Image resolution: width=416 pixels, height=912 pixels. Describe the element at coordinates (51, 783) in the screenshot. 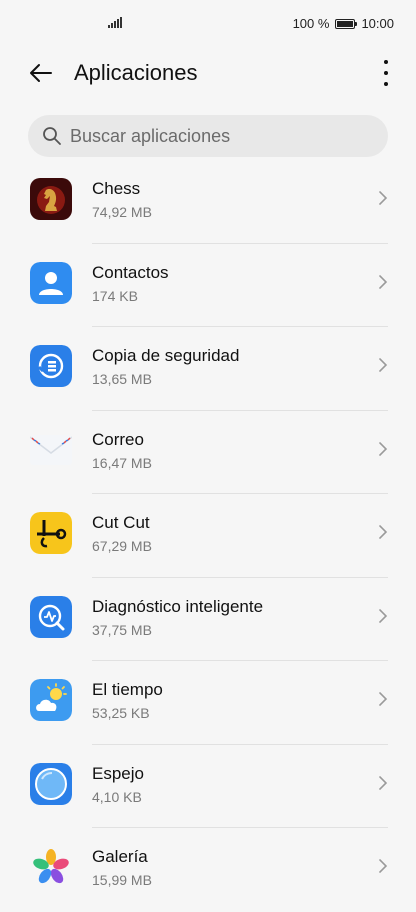

I see `mirror-icon` at that location.